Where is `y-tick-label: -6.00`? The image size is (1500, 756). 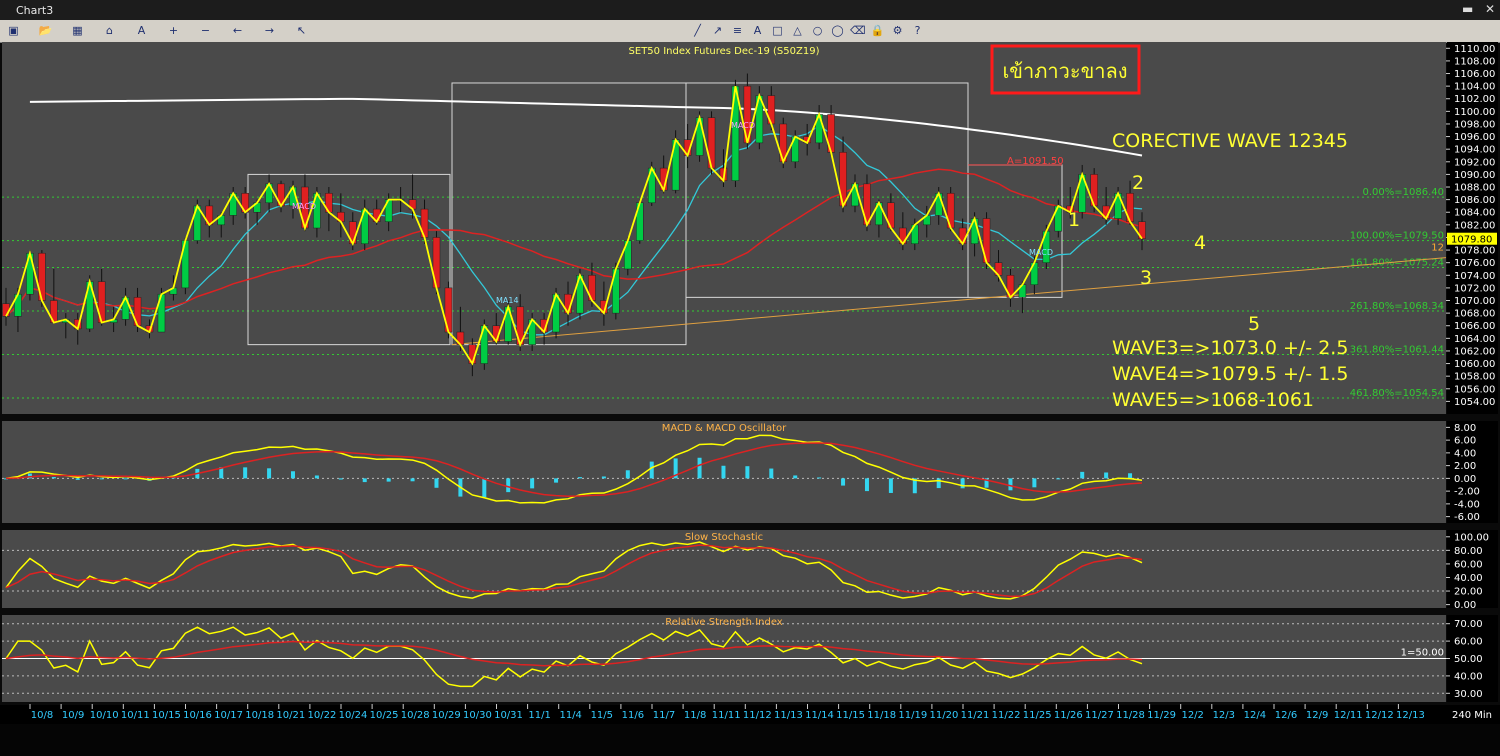 y-tick-label: -6.00 is located at coordinates (1467, 517).